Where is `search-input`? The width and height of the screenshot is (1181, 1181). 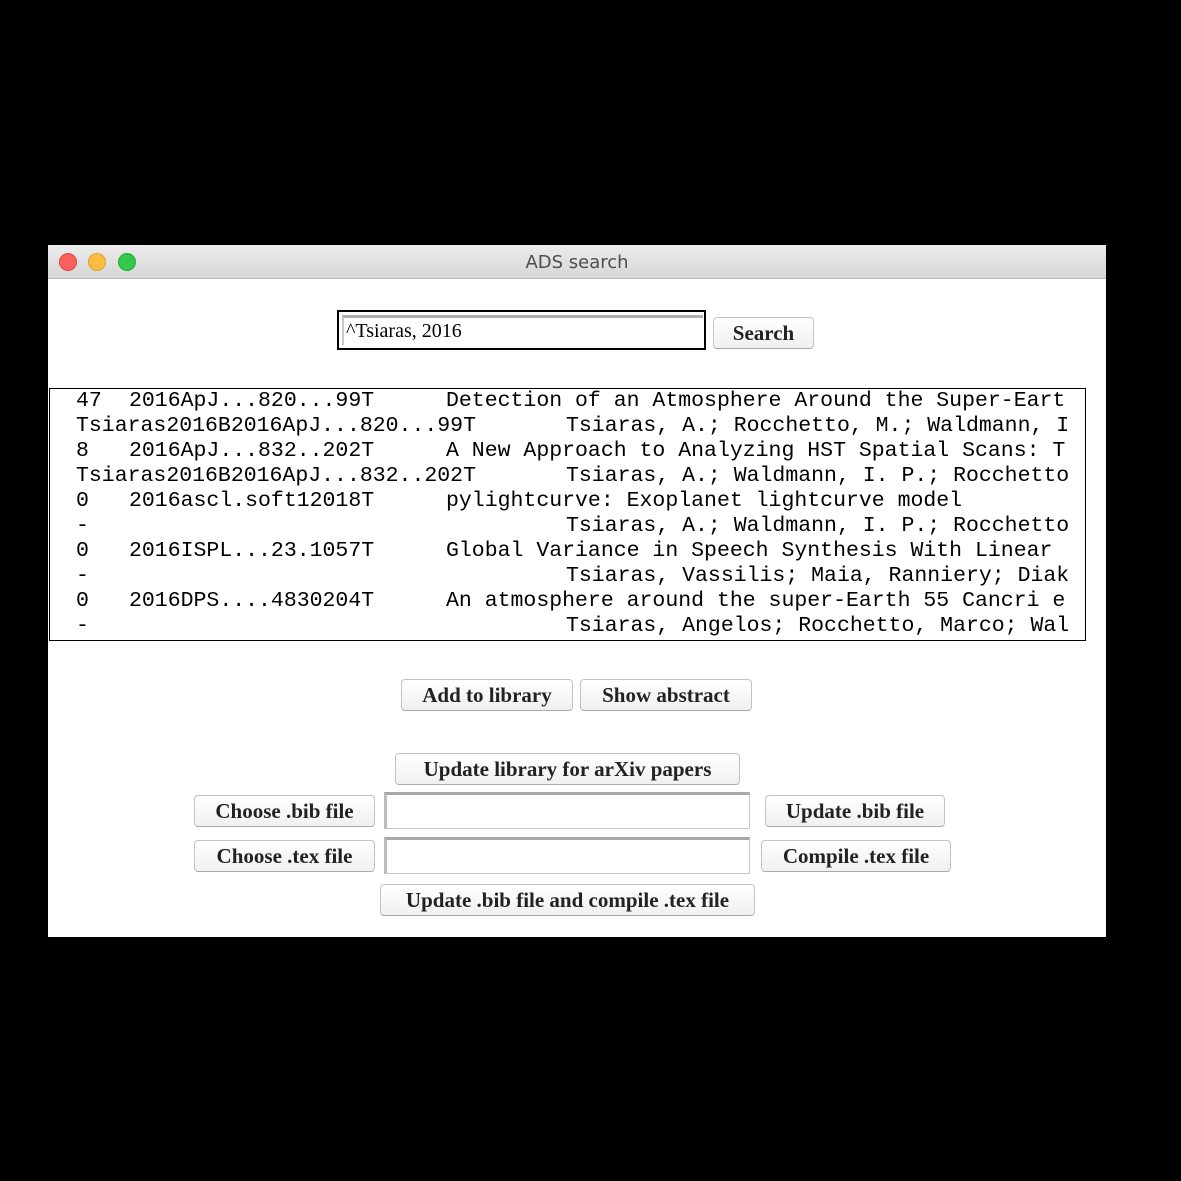 search-input is located at coordinates (522, 330).